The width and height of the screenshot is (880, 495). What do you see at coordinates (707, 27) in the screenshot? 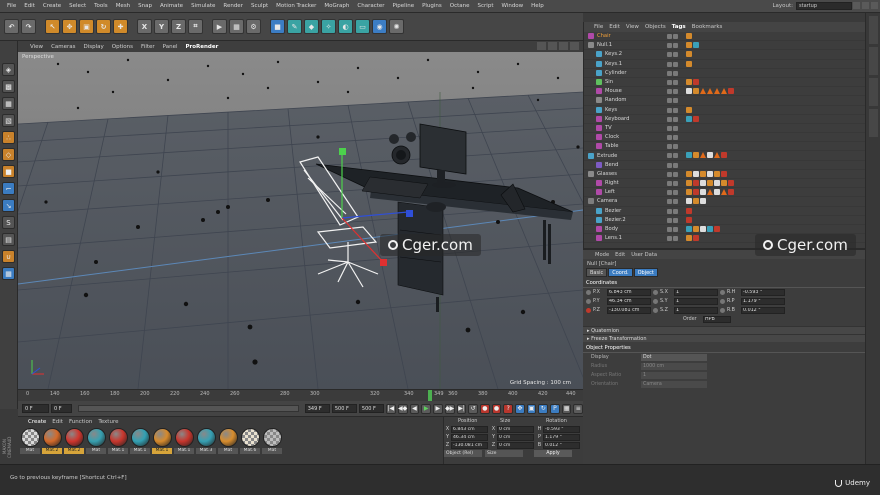
I see `om-menu-bookmarks: Bookmarks` at bounding box center [707, 27].